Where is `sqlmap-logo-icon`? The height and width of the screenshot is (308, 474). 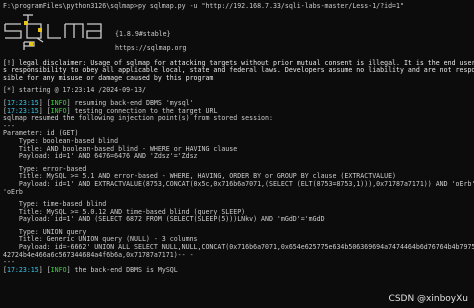
sqlmap-logo-icon is located at coordinates (53, 31).